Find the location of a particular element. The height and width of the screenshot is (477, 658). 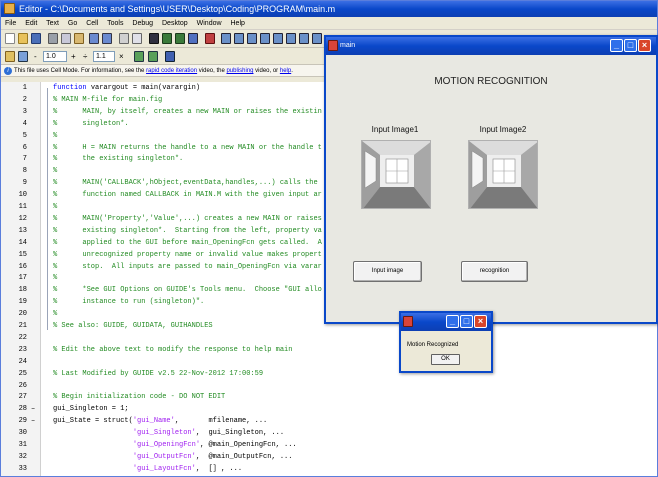

cell-percent2-icon is located at coordinates (153, 56).